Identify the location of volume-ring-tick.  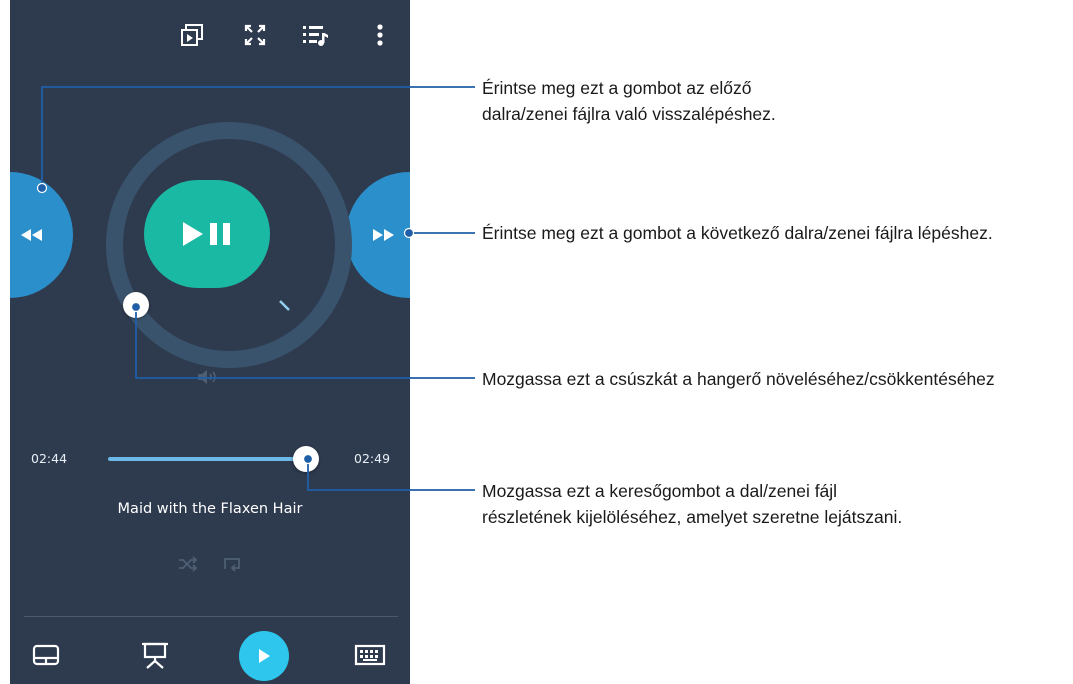
(284, 305).